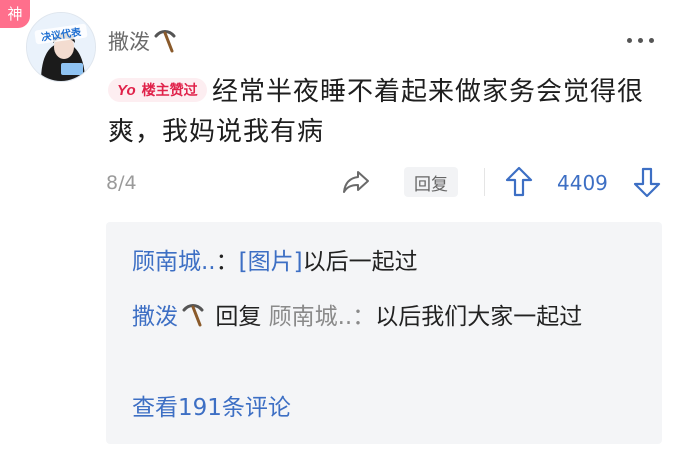  I want to click on divider, so click(484, 182).